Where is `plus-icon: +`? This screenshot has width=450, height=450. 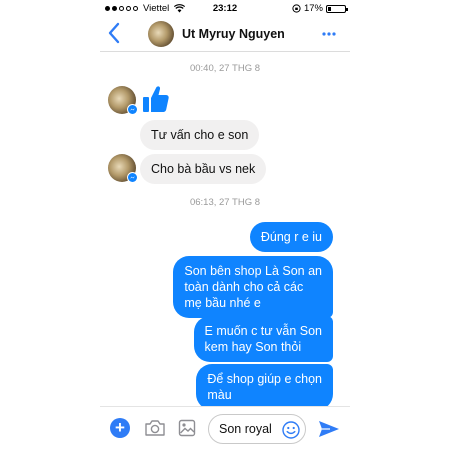 plus-icon: + is located at coordinates (120, 428).